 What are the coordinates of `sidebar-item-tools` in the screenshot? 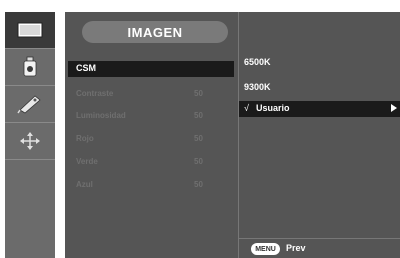 It's located at (30, 104).